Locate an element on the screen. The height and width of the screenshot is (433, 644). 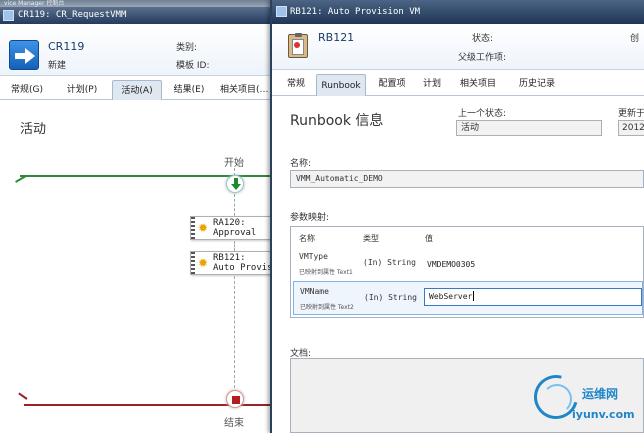
runbook-id: RB121 is located at coordinates (336, 37).